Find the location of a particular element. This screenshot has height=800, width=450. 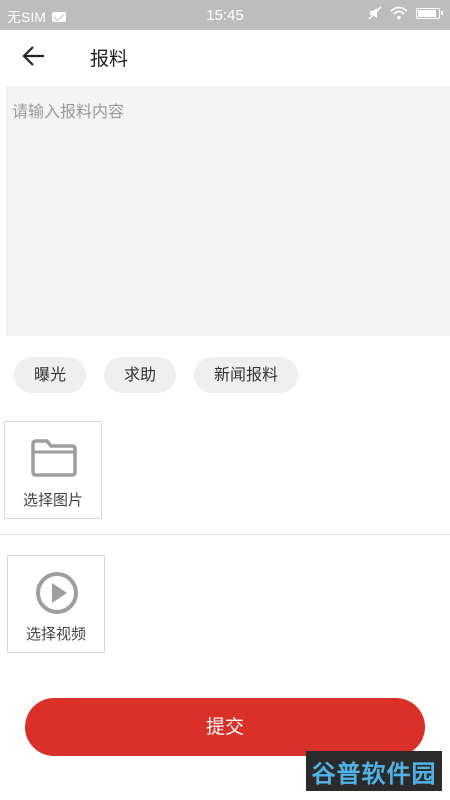

battery-icon is located at coordinates (429, 13).